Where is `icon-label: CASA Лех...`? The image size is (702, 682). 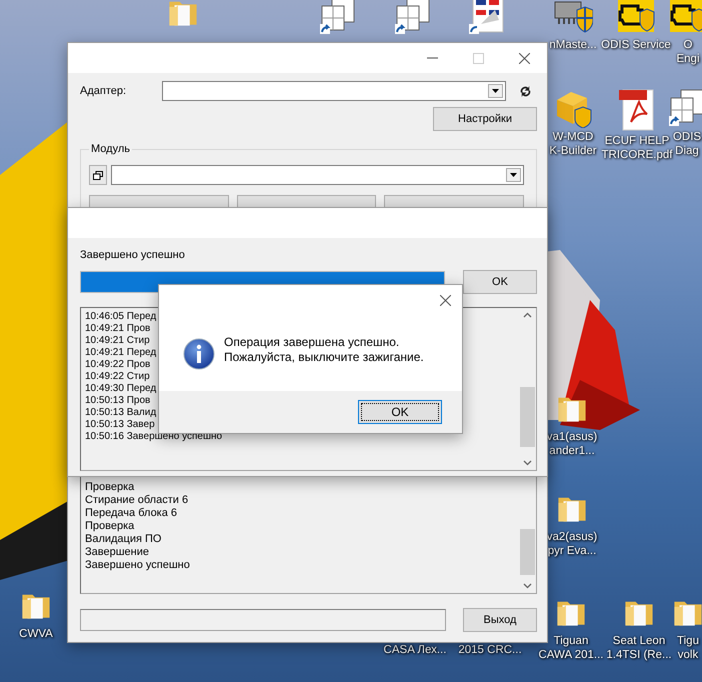 icon-label: CASA Лех... is located at coordinates (415, 650).